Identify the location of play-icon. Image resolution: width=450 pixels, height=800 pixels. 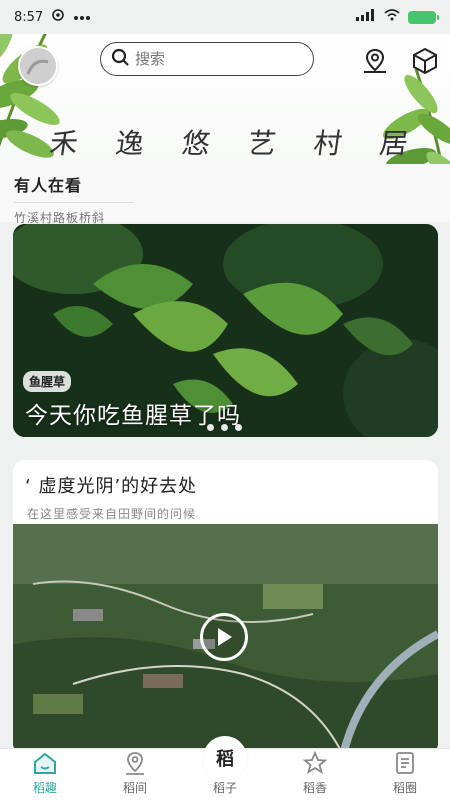
(225, 637).